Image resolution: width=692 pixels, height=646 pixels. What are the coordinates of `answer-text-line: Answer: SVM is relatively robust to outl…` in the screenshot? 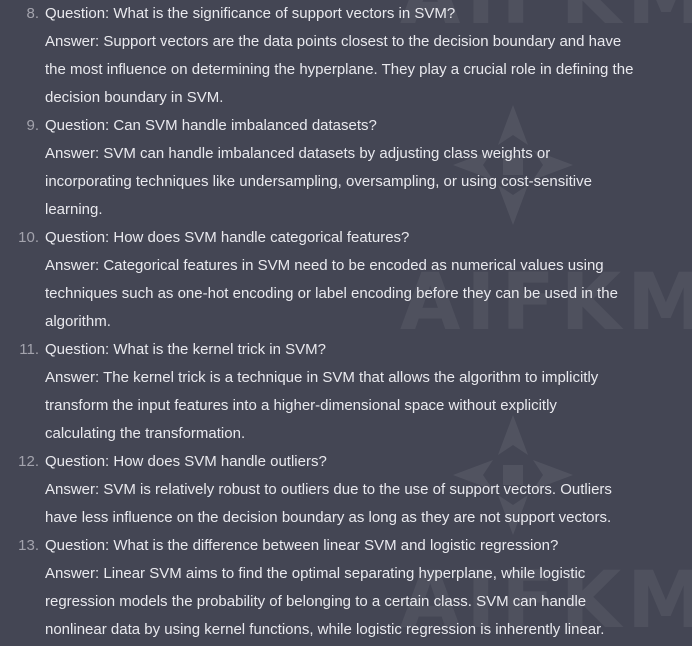 It's located at (328, 489).